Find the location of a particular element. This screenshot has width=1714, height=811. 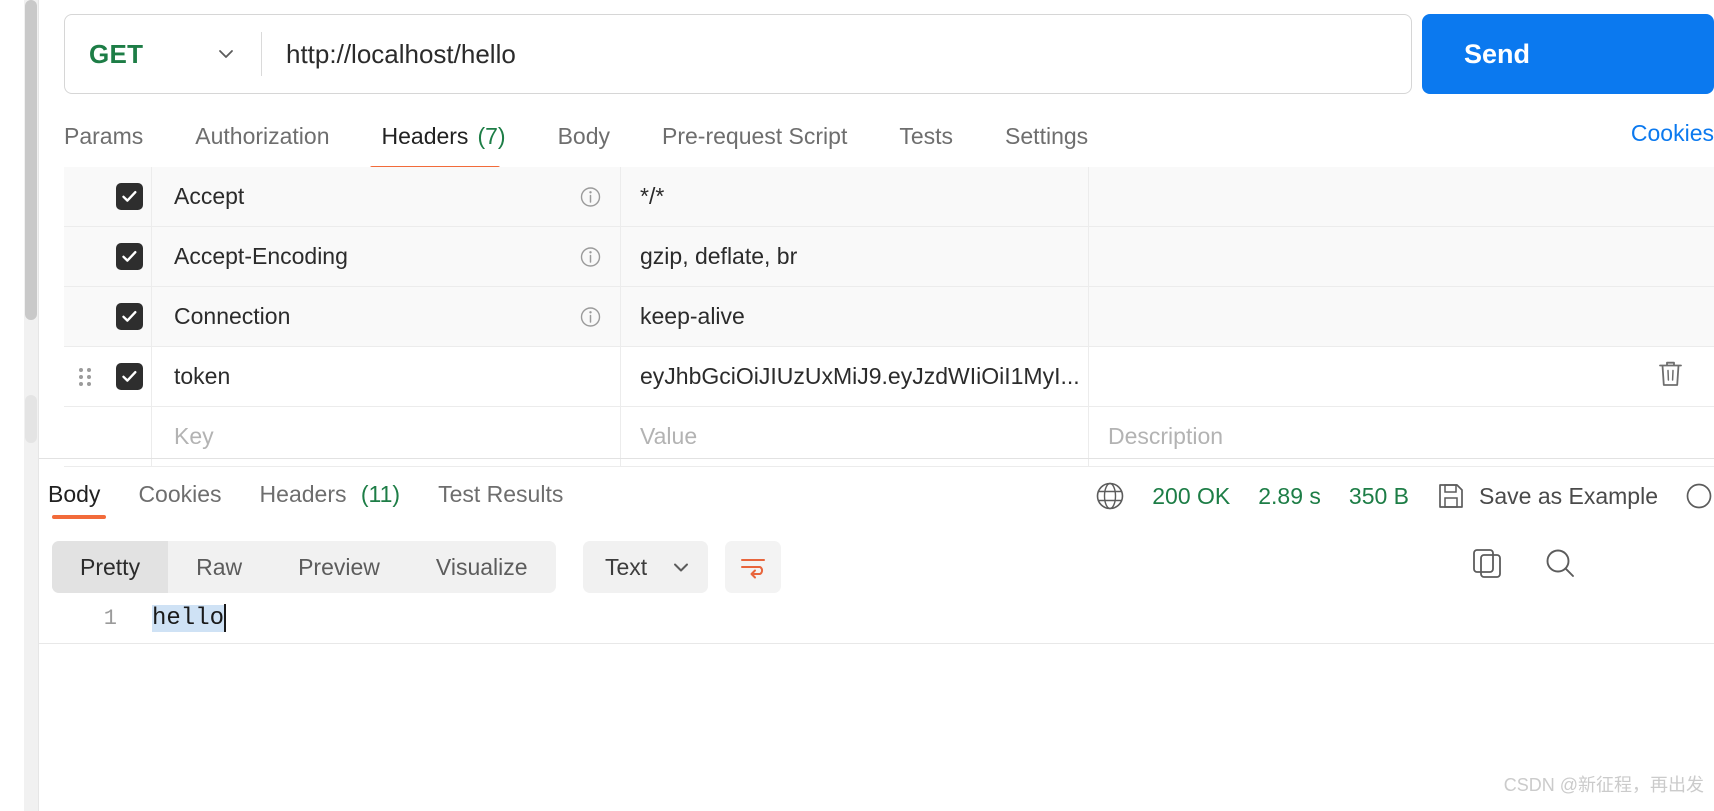

url-input: http://localhost/hello is located at coordinates (836, 54).